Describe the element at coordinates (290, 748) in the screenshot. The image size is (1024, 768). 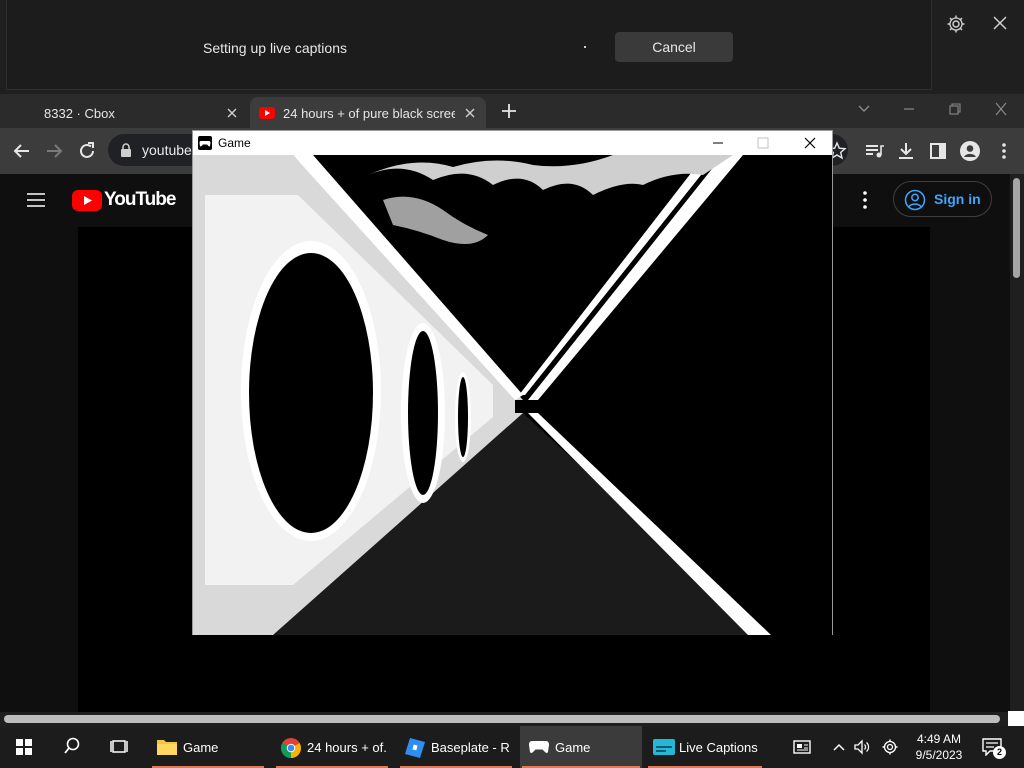
I see `chrome-icon` at that location.